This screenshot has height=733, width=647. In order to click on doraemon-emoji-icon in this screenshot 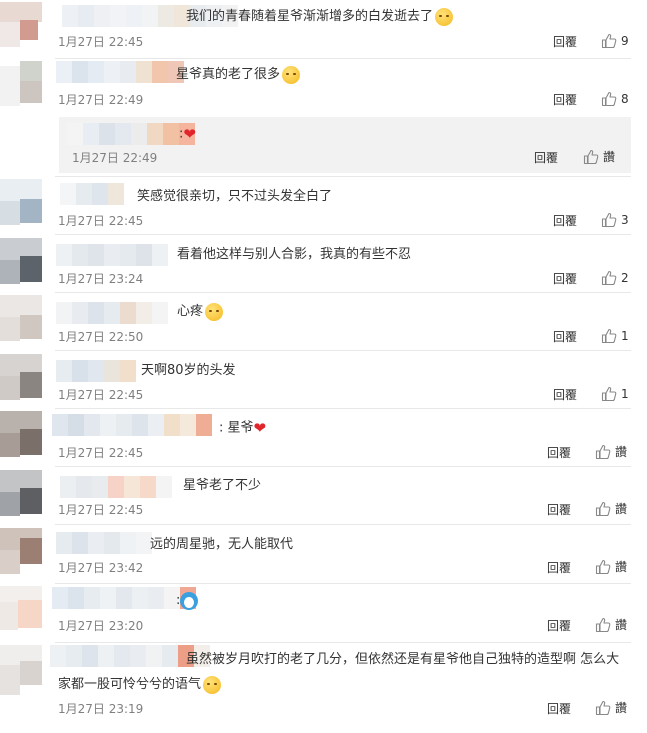, I will do `click(189, 600)`.